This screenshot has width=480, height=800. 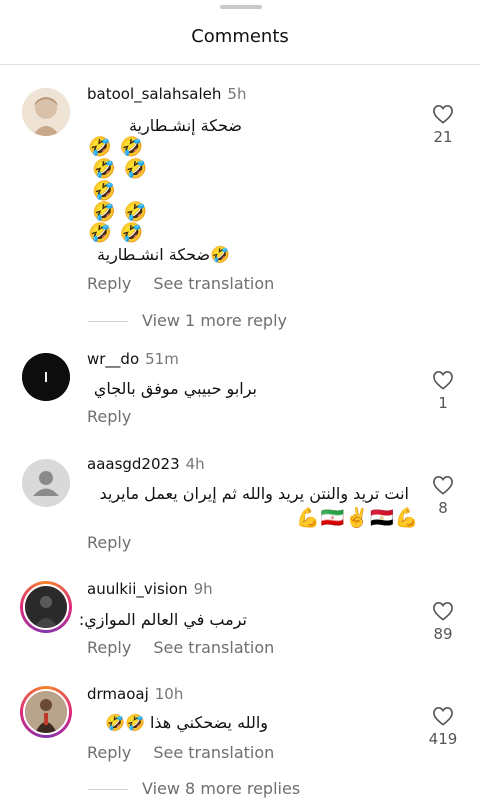 What do you see at coordinates (195, 464) in the screenshot?
I see `comment-time: 4h` at bounding box center [195, 464].